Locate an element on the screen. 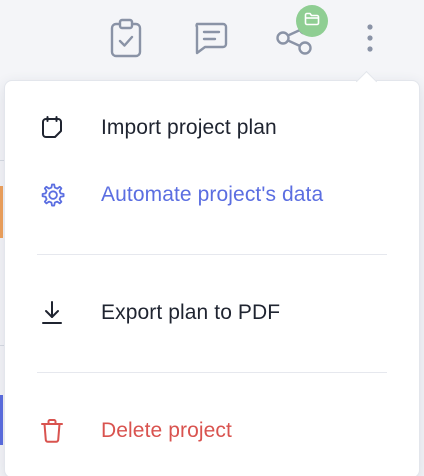 The width and height of the screenshot is (424, 476). background-blue-marker is located at coordinates (1, 420).